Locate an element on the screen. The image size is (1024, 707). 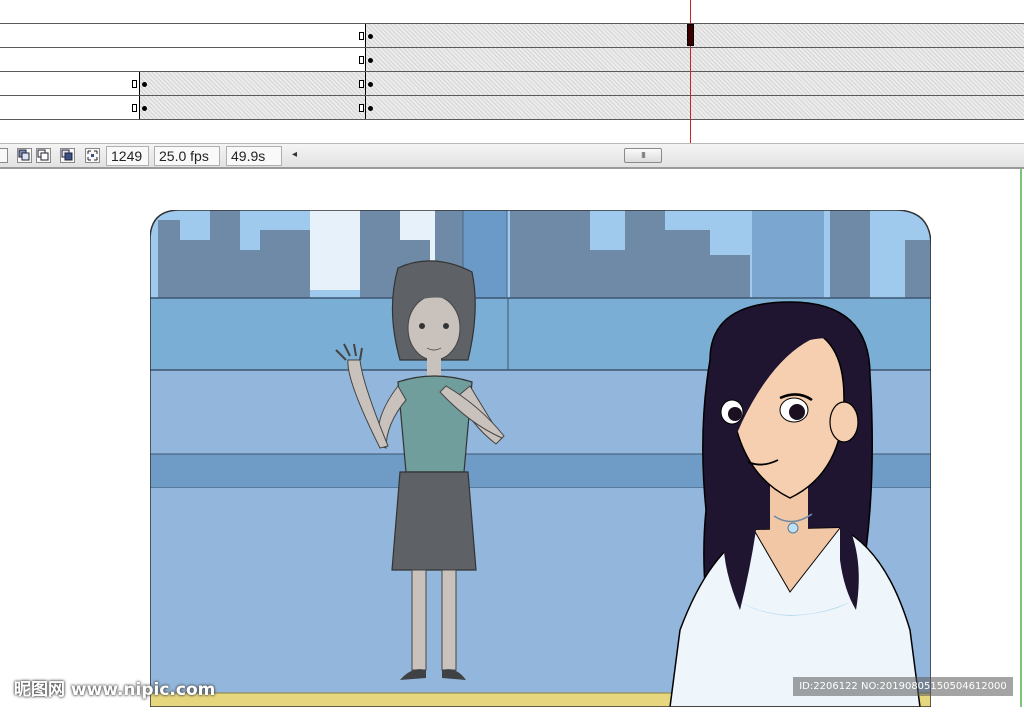
horizontal-scroll-thumb: III is located at coordinates (643, 155).